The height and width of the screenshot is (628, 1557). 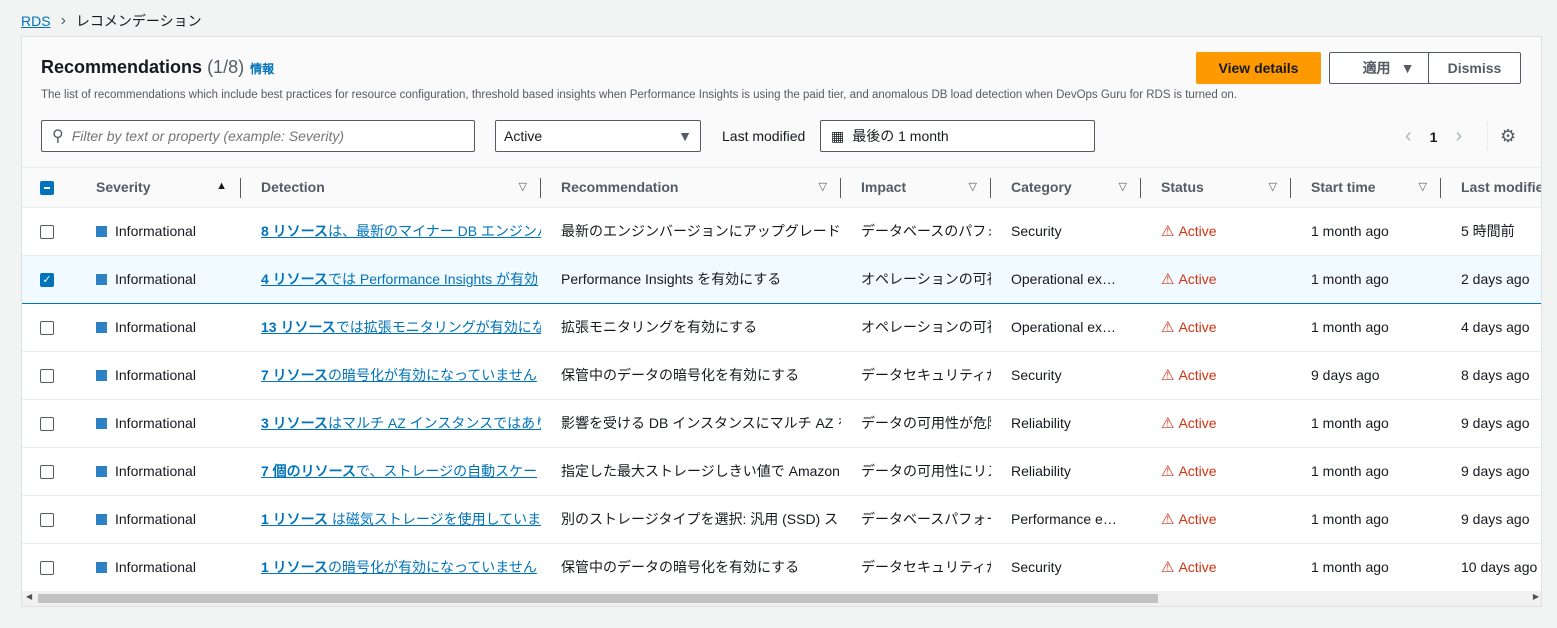 What do you see at coordinates (294, 375) in the screenshot?
I see `detection-count: 7 リソース` at bounding box center [294, 375].